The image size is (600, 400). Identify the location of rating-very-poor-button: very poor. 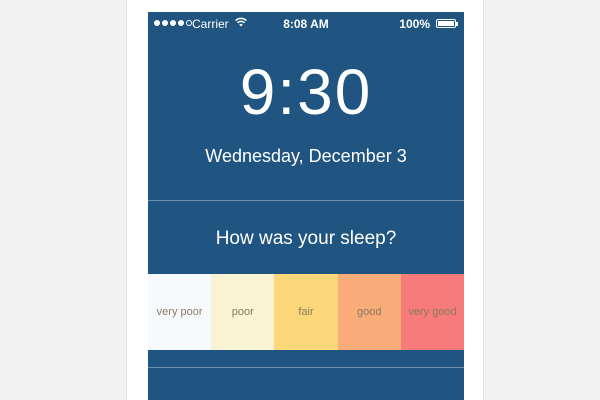
(180, 312).